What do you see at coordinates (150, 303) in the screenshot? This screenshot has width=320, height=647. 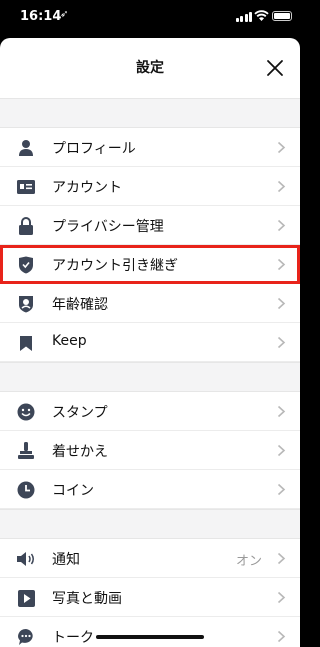 I see `settings-item-age-verification: 年齢確認` at bounding box center [150, 303].